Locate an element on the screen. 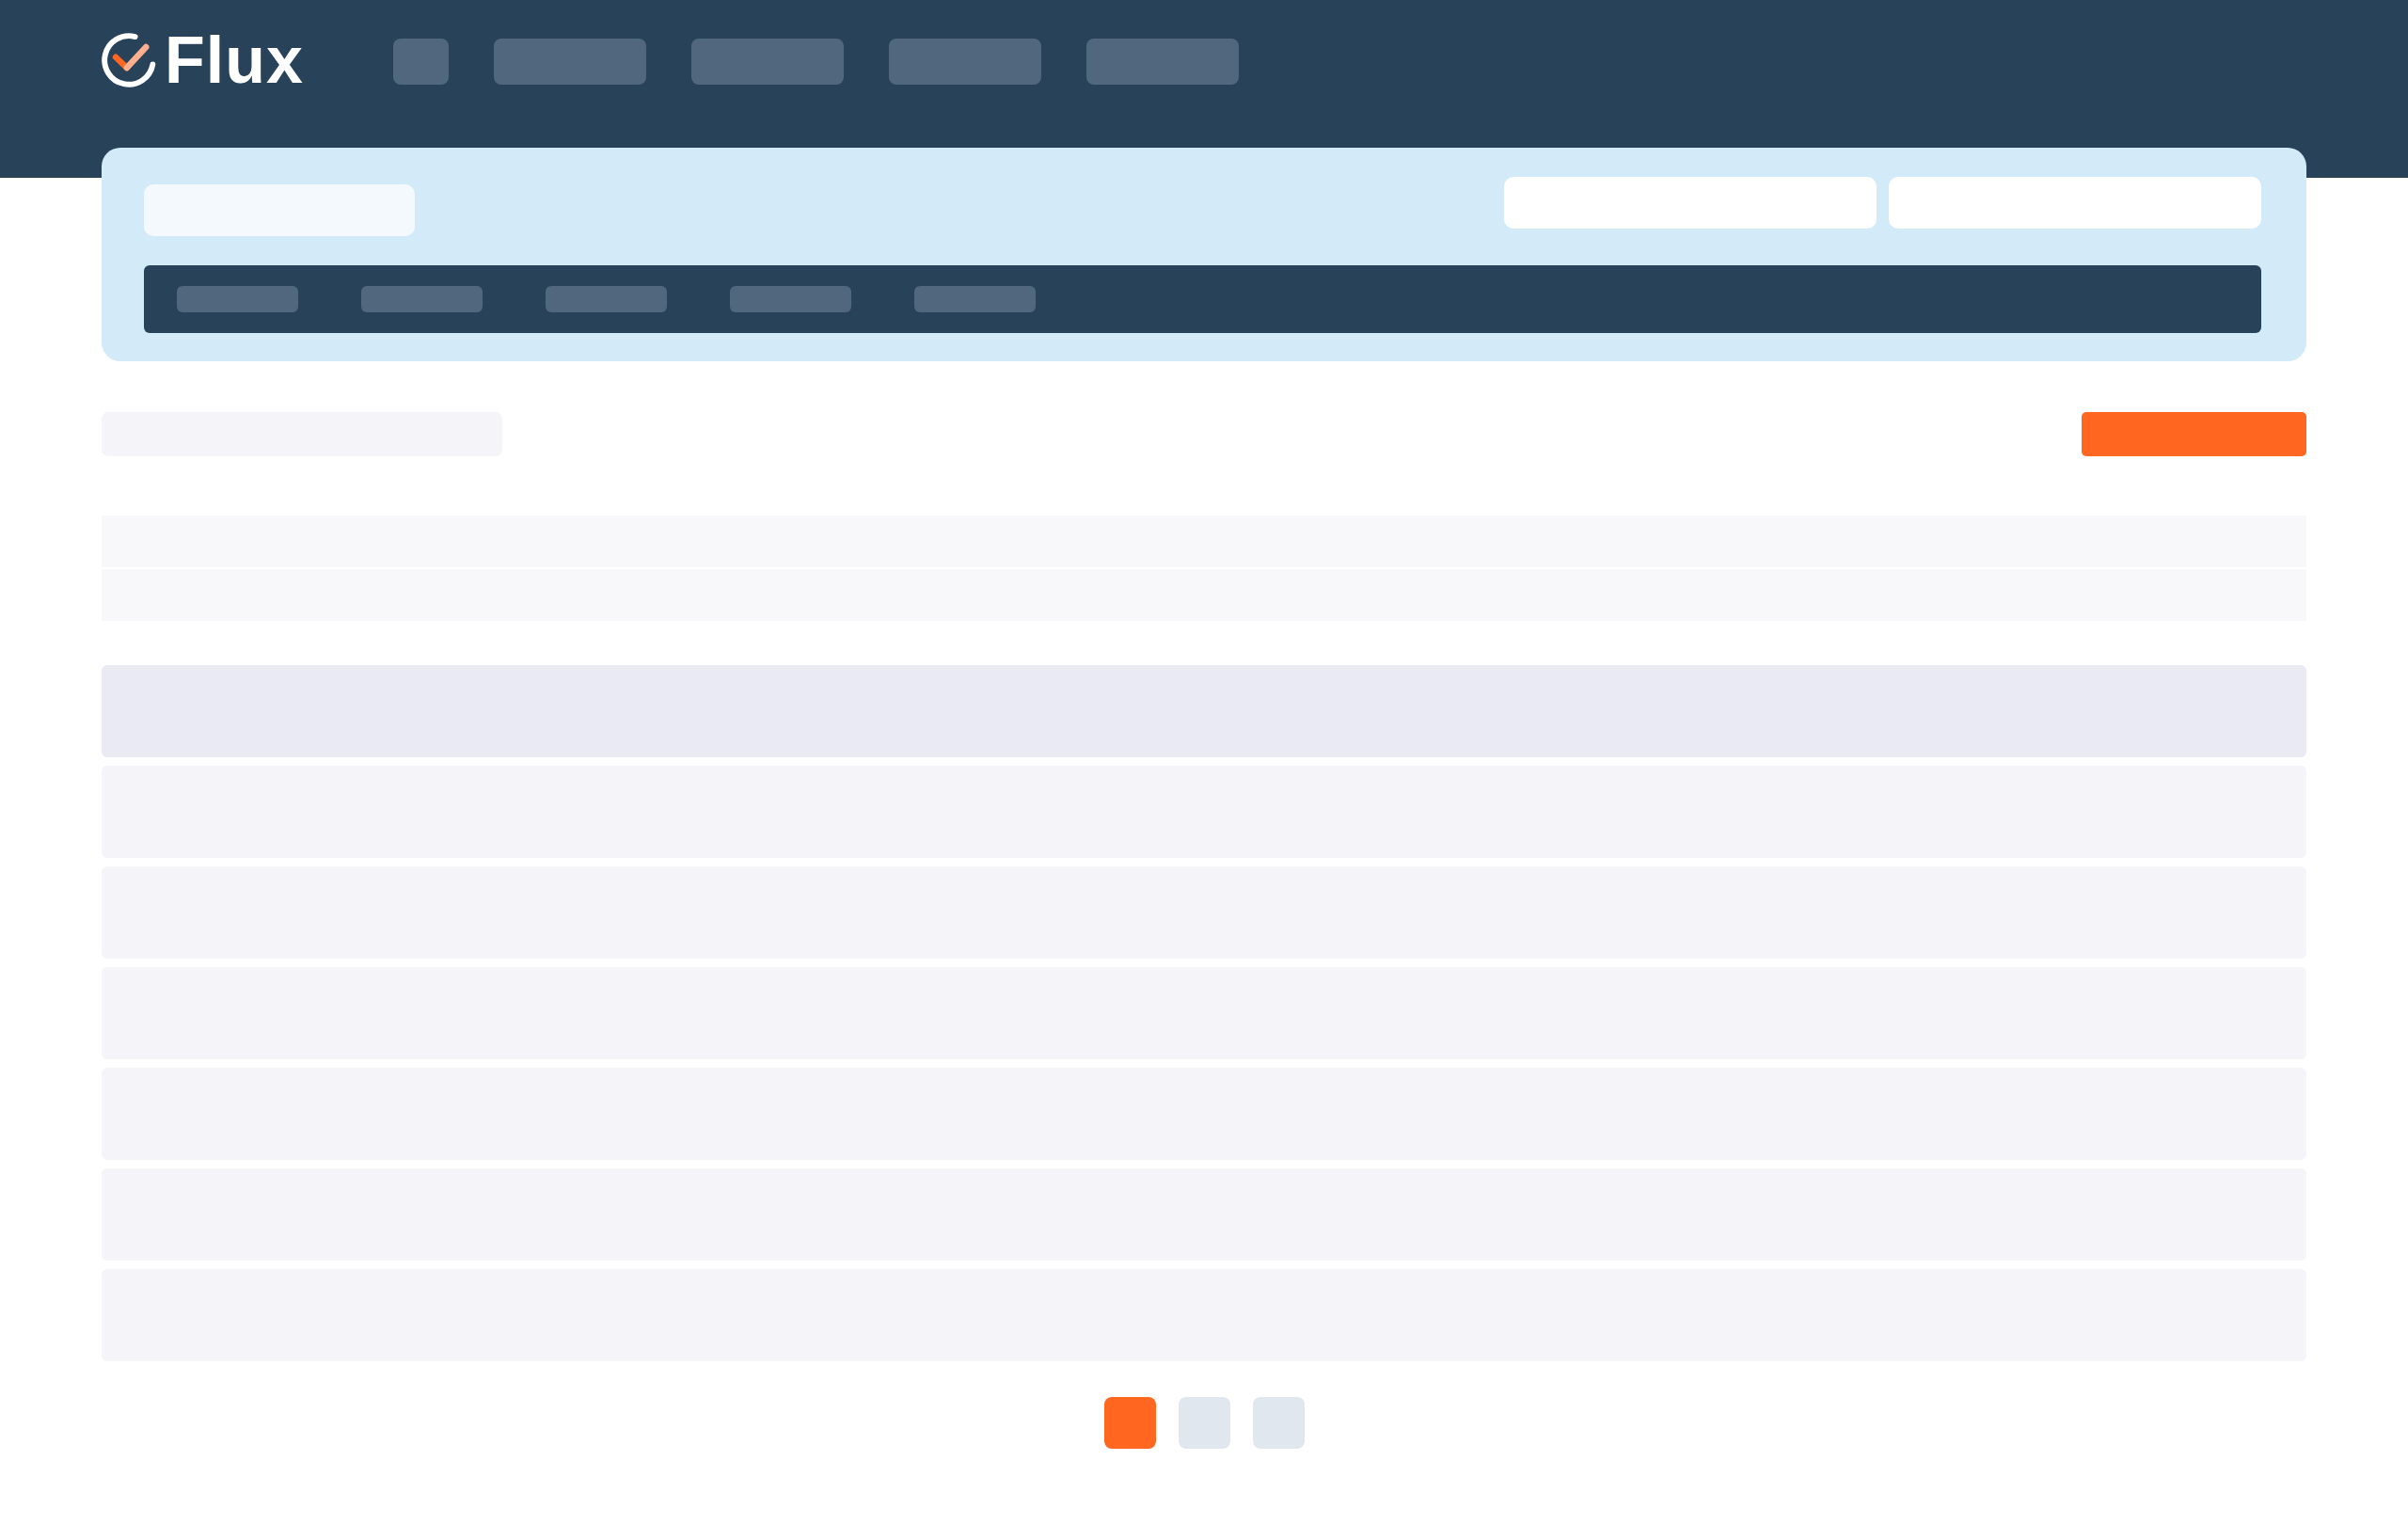 The image size is (2408, 1540). action-button is located at coordinates (2194, 434).